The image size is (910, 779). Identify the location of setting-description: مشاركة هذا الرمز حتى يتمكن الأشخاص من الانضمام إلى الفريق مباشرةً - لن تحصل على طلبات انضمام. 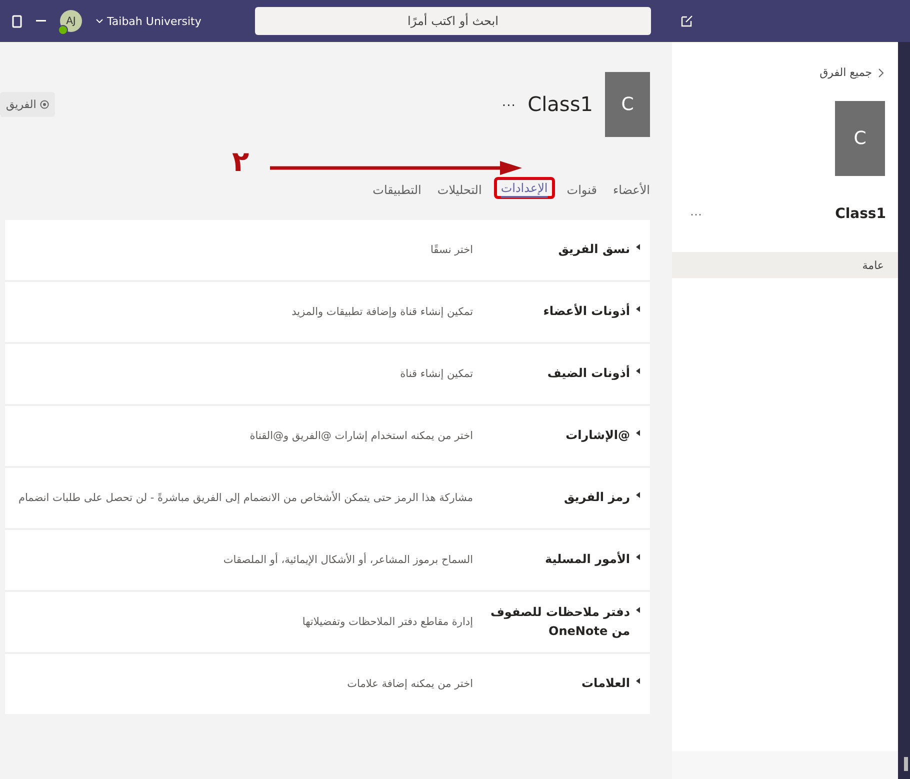
(245, 498).